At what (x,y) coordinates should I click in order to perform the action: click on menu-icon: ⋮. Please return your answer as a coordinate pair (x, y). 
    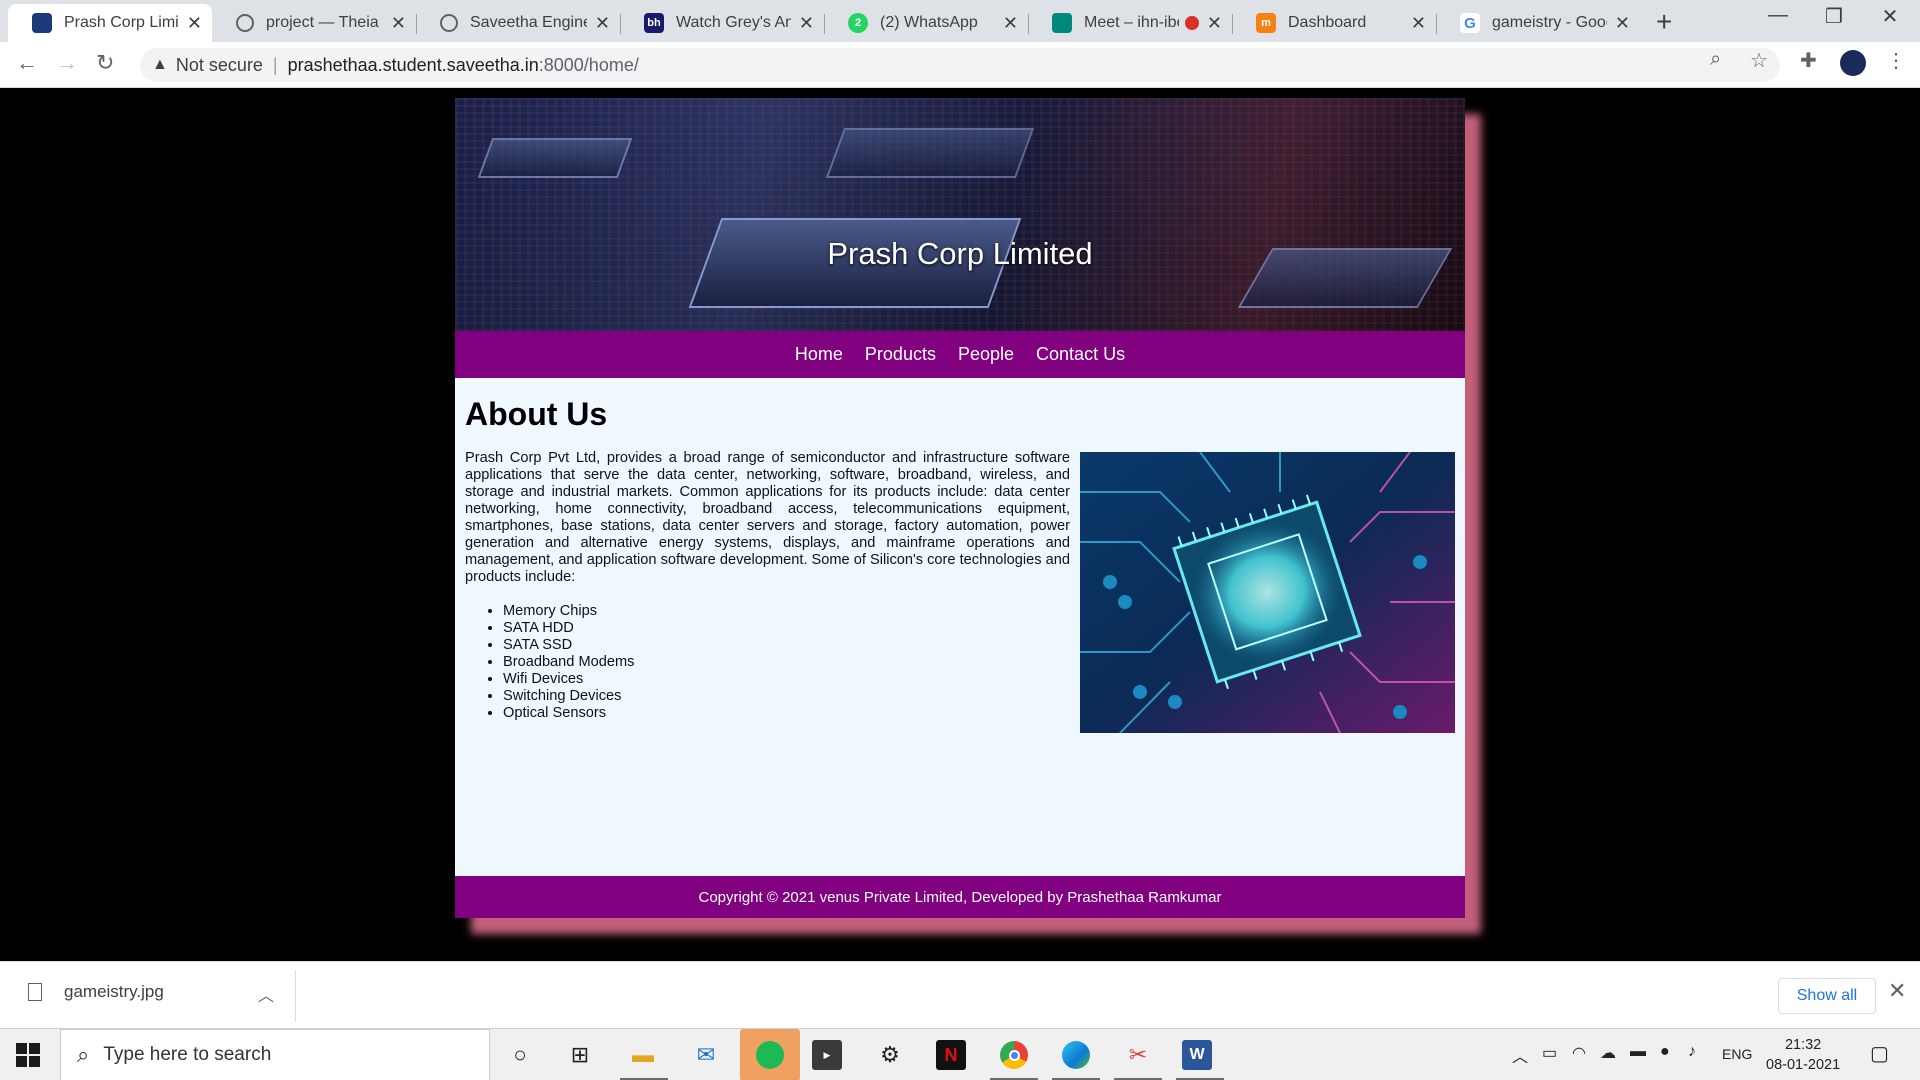
    Looking at the image, I should click on (1896, 60).